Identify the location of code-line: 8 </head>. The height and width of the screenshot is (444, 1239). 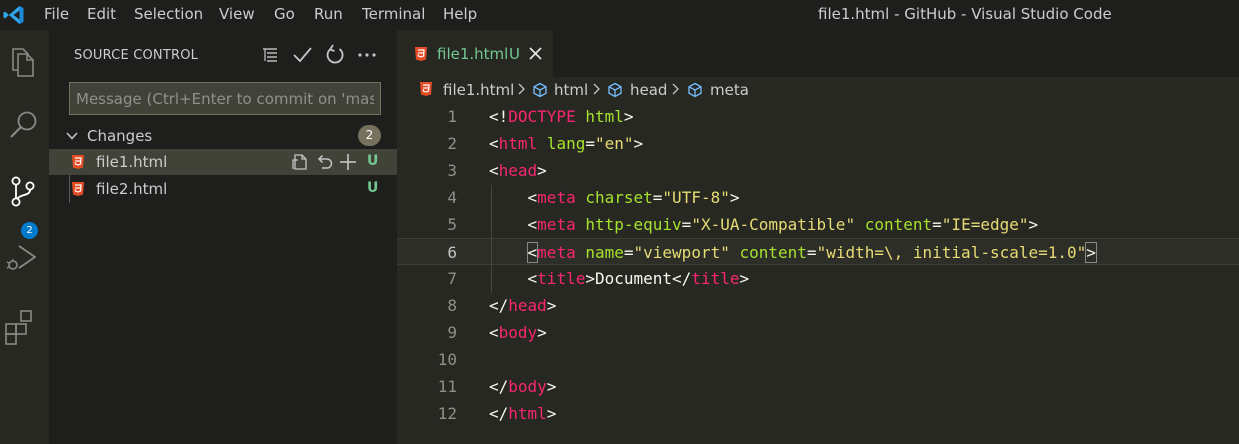
(818, 305).